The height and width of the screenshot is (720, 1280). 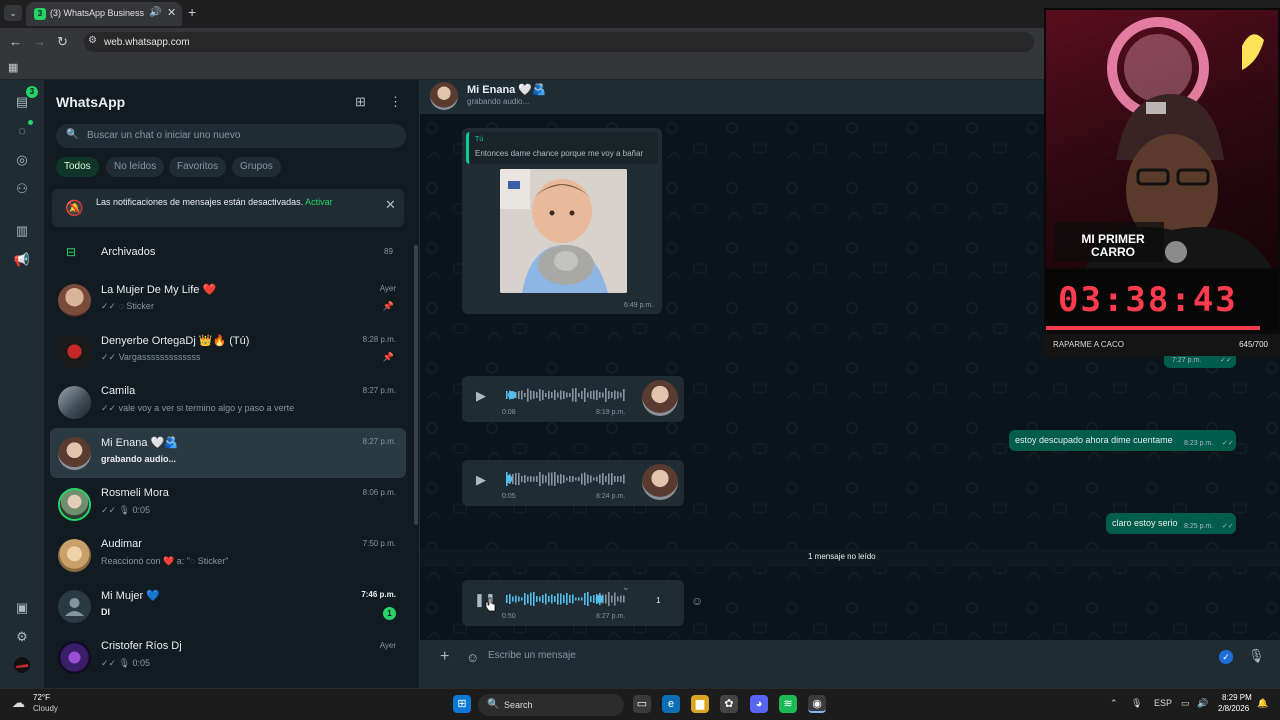 I want to click on photo-image, so click(x=563, y=231).